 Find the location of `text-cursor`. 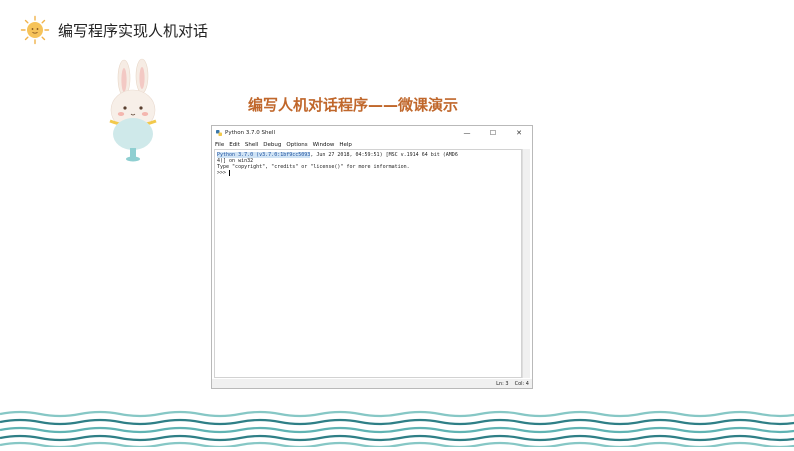

text-cursor is located at coordinates (230, 173).